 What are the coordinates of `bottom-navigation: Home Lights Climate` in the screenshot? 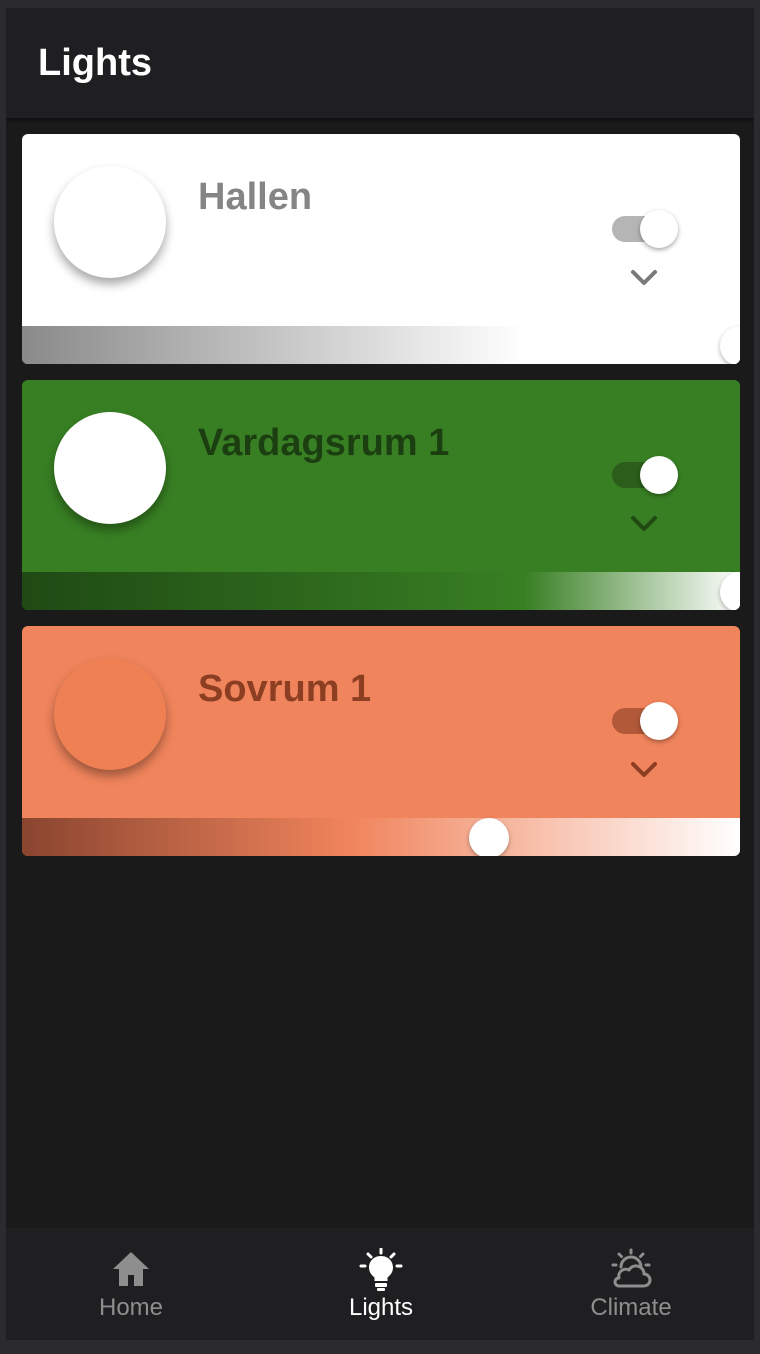 It's located at (380, 1284).